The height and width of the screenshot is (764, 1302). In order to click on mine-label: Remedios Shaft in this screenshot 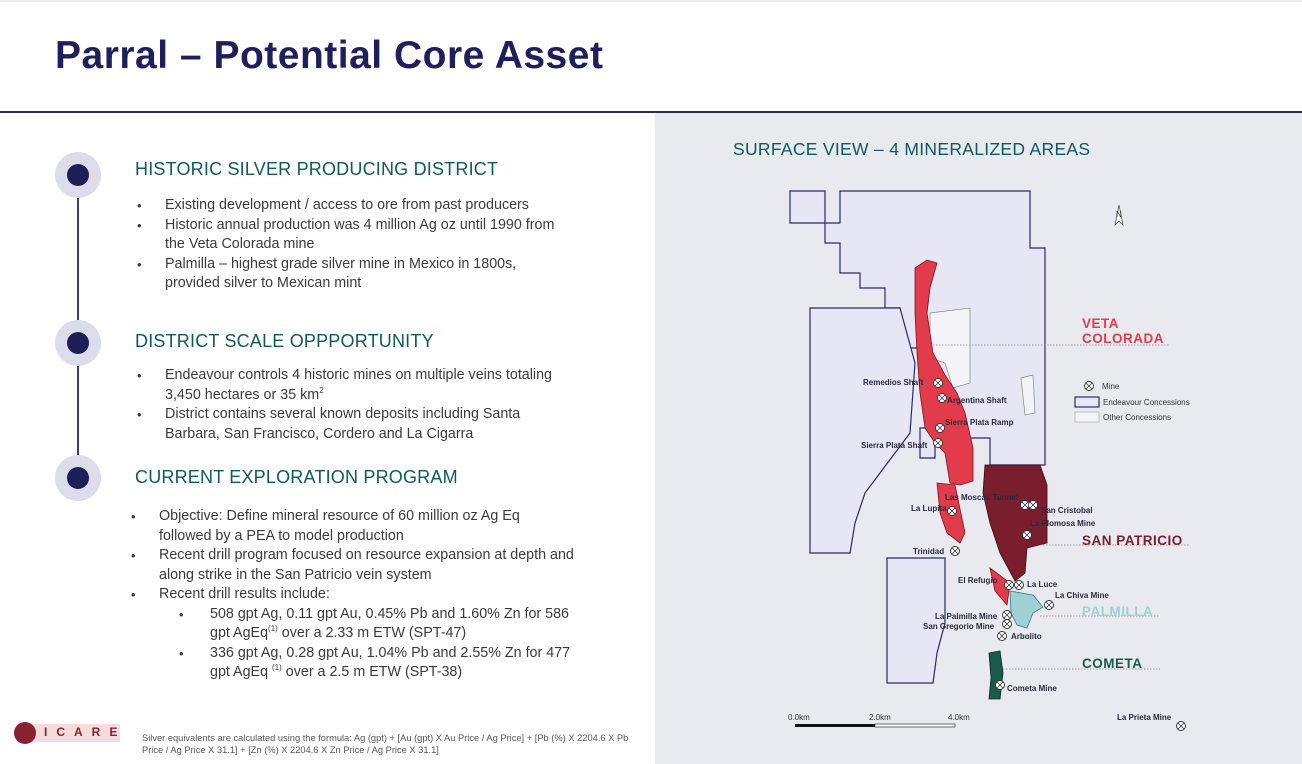, I will do `click(893, 382)`.